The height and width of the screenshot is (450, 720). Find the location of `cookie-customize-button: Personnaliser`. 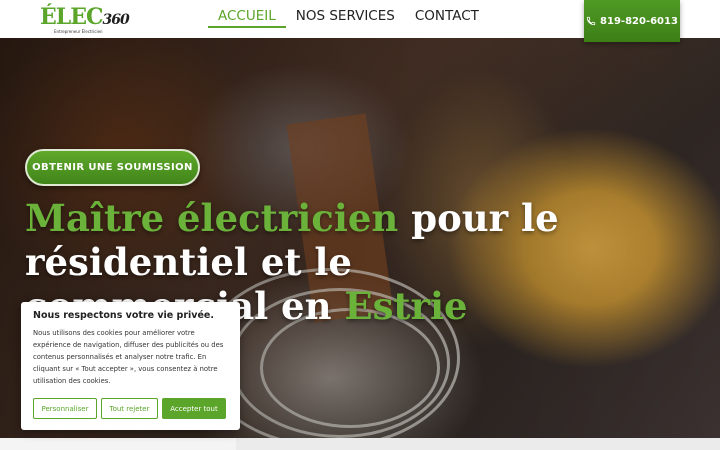

cookie-customize-button: Personnaliser is located at coordinates (65, 408).